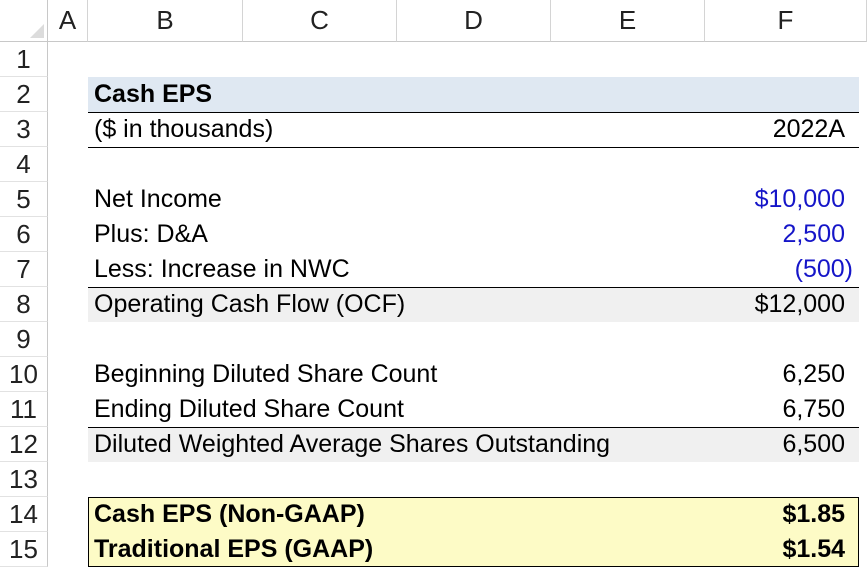 This screenshot has height=573, width=867. What do you see at coordinates (369, 374) in the screenshot?
I see `cell-b10-beg-shares-label: Beginning Diluted Share Count` at bounding box center [369, 374].